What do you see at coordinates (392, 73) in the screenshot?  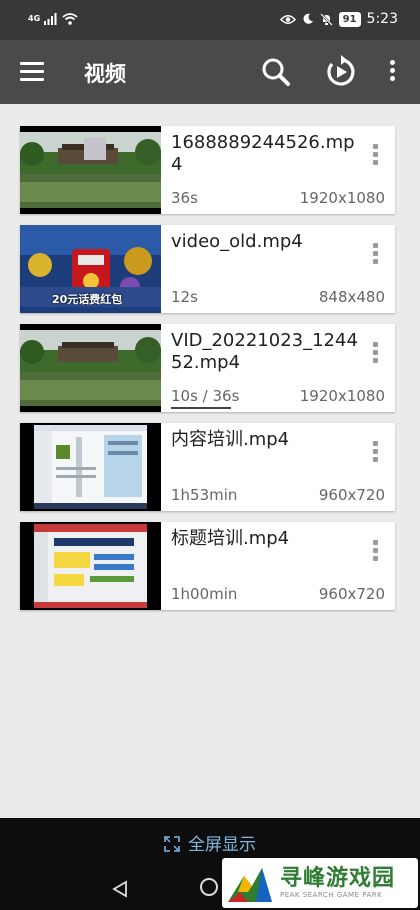 I see `more-options-icon` at bounding box center [392, 73].